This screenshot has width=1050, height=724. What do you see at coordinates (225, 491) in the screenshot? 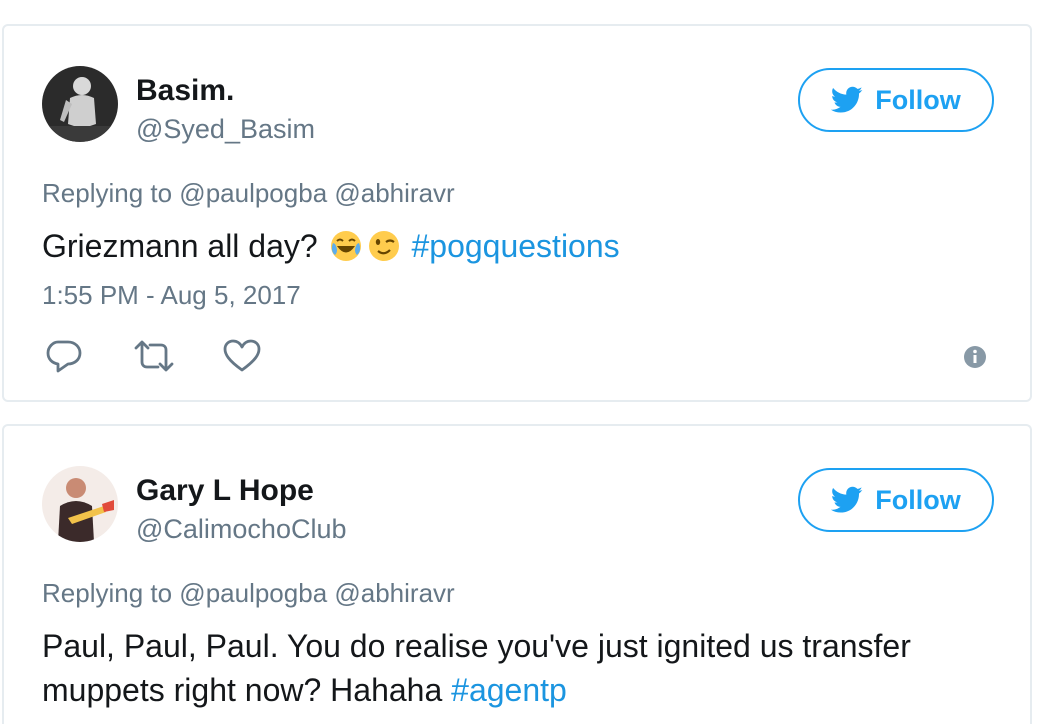
I see `user-name: Gary L Hope` at bounding box center [225, 491].